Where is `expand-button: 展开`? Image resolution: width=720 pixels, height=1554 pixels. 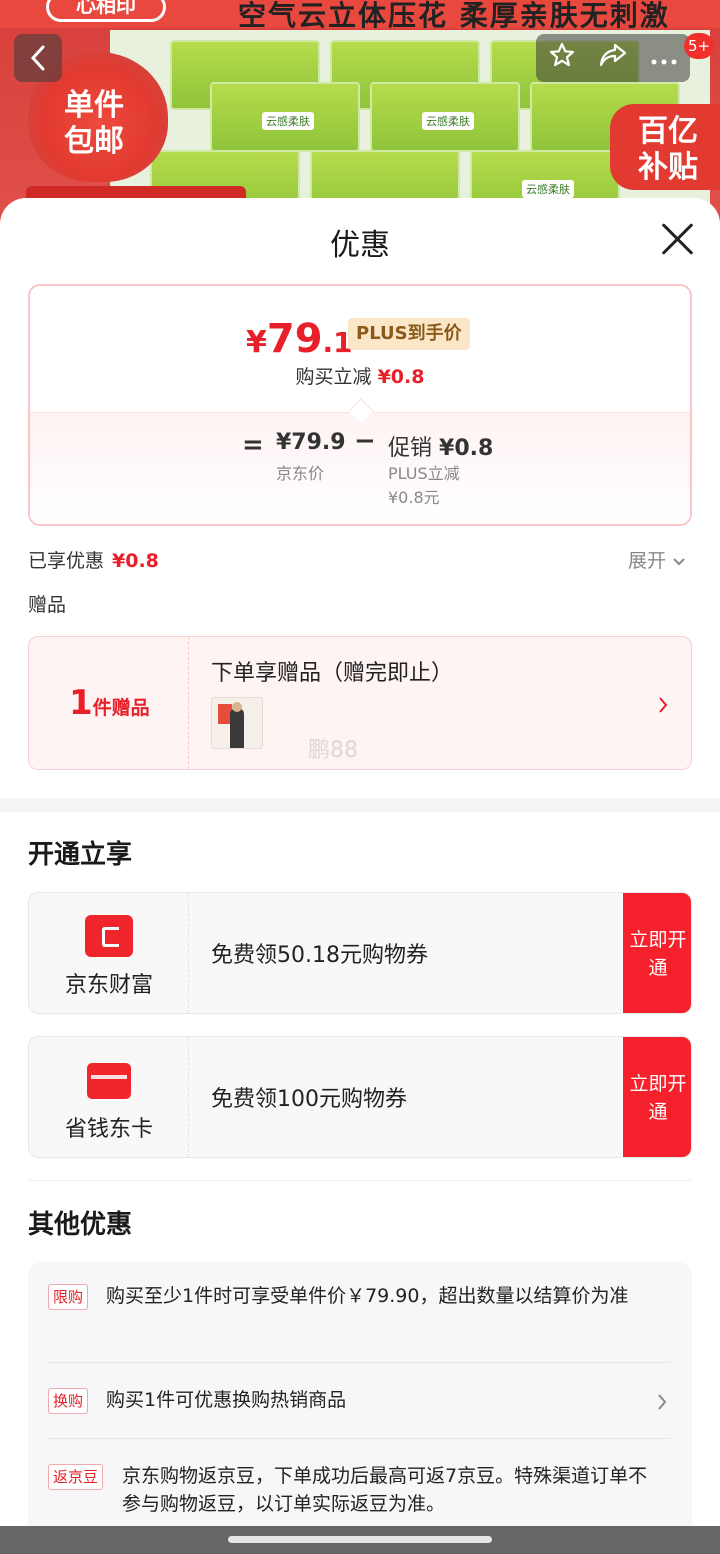 expand-button: 展开 is located at coordinates (657, 559).